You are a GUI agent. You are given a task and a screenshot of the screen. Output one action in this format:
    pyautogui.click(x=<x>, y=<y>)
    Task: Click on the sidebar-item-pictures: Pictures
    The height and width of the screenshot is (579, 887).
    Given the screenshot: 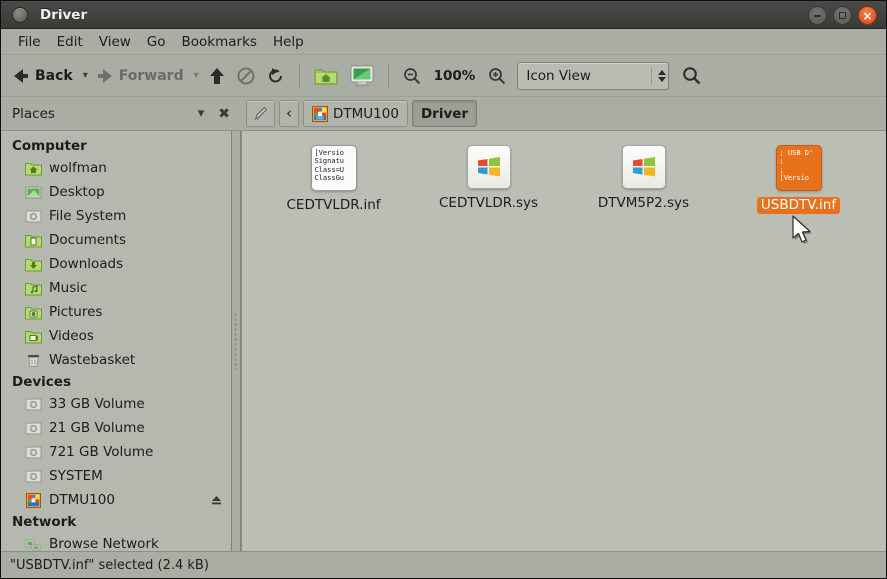 What is the action you would take?
    pyautogui.click(x=116, y=312)
    